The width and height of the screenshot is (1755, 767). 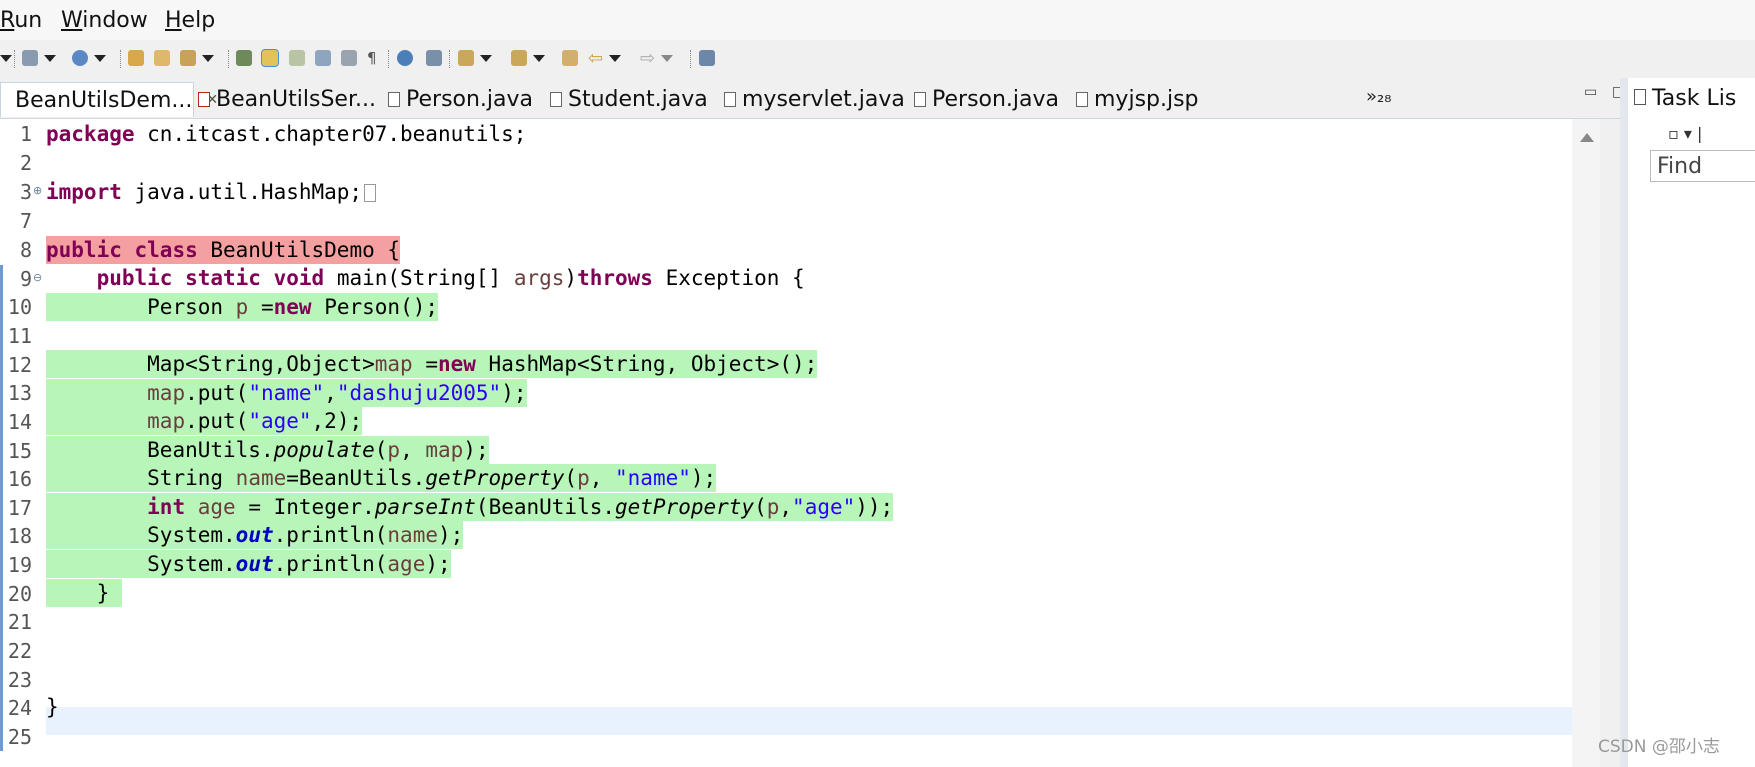 What do you see at coordinates (1702, 166) in the screenshot?
I see `find-input: Find` at bounding box center [1702, 166].